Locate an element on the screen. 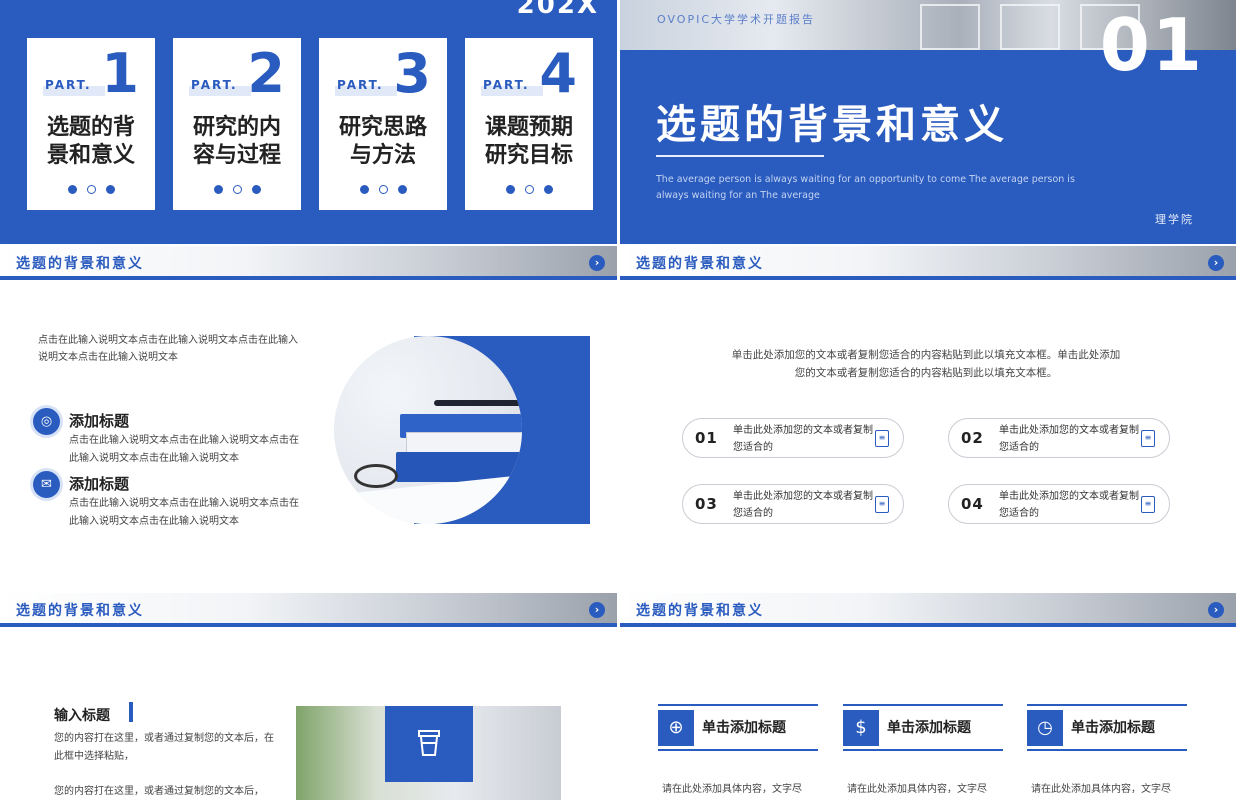 The height and width of the screenshot is (800, 1236). item-number: 04 is located at coordinates (972, 504).